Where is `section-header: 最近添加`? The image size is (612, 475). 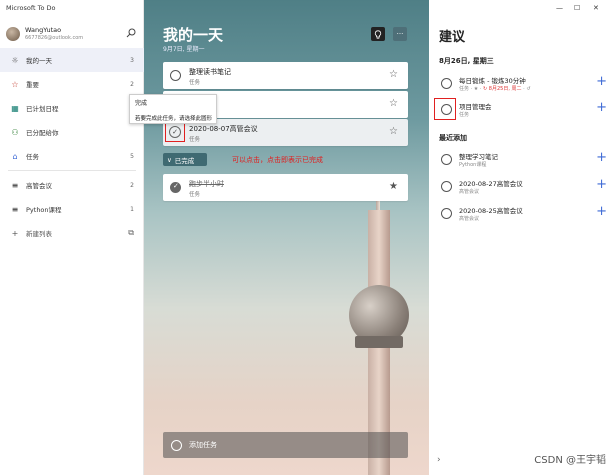 section-header: 最近添加 is located at coordinates (453, 138).